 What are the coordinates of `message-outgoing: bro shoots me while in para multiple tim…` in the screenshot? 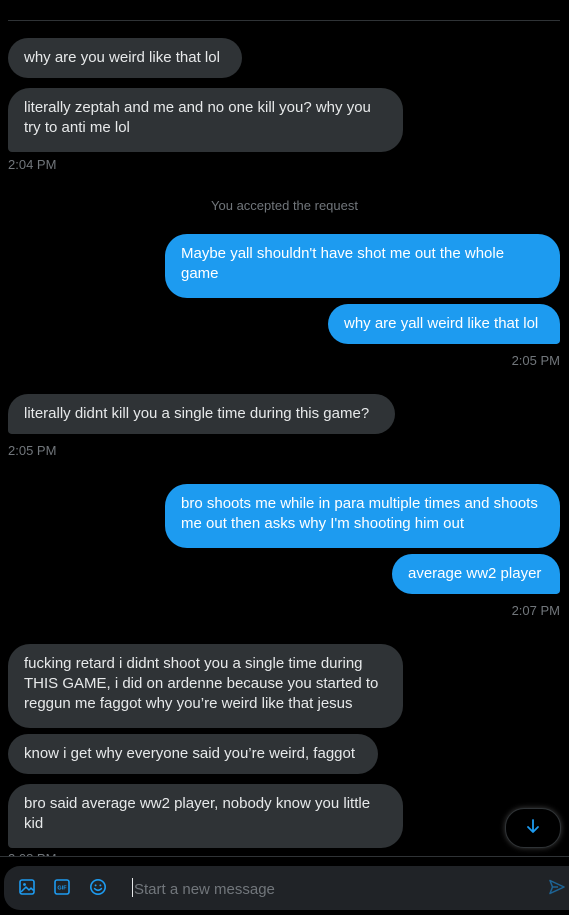 It's located at (362, 516).